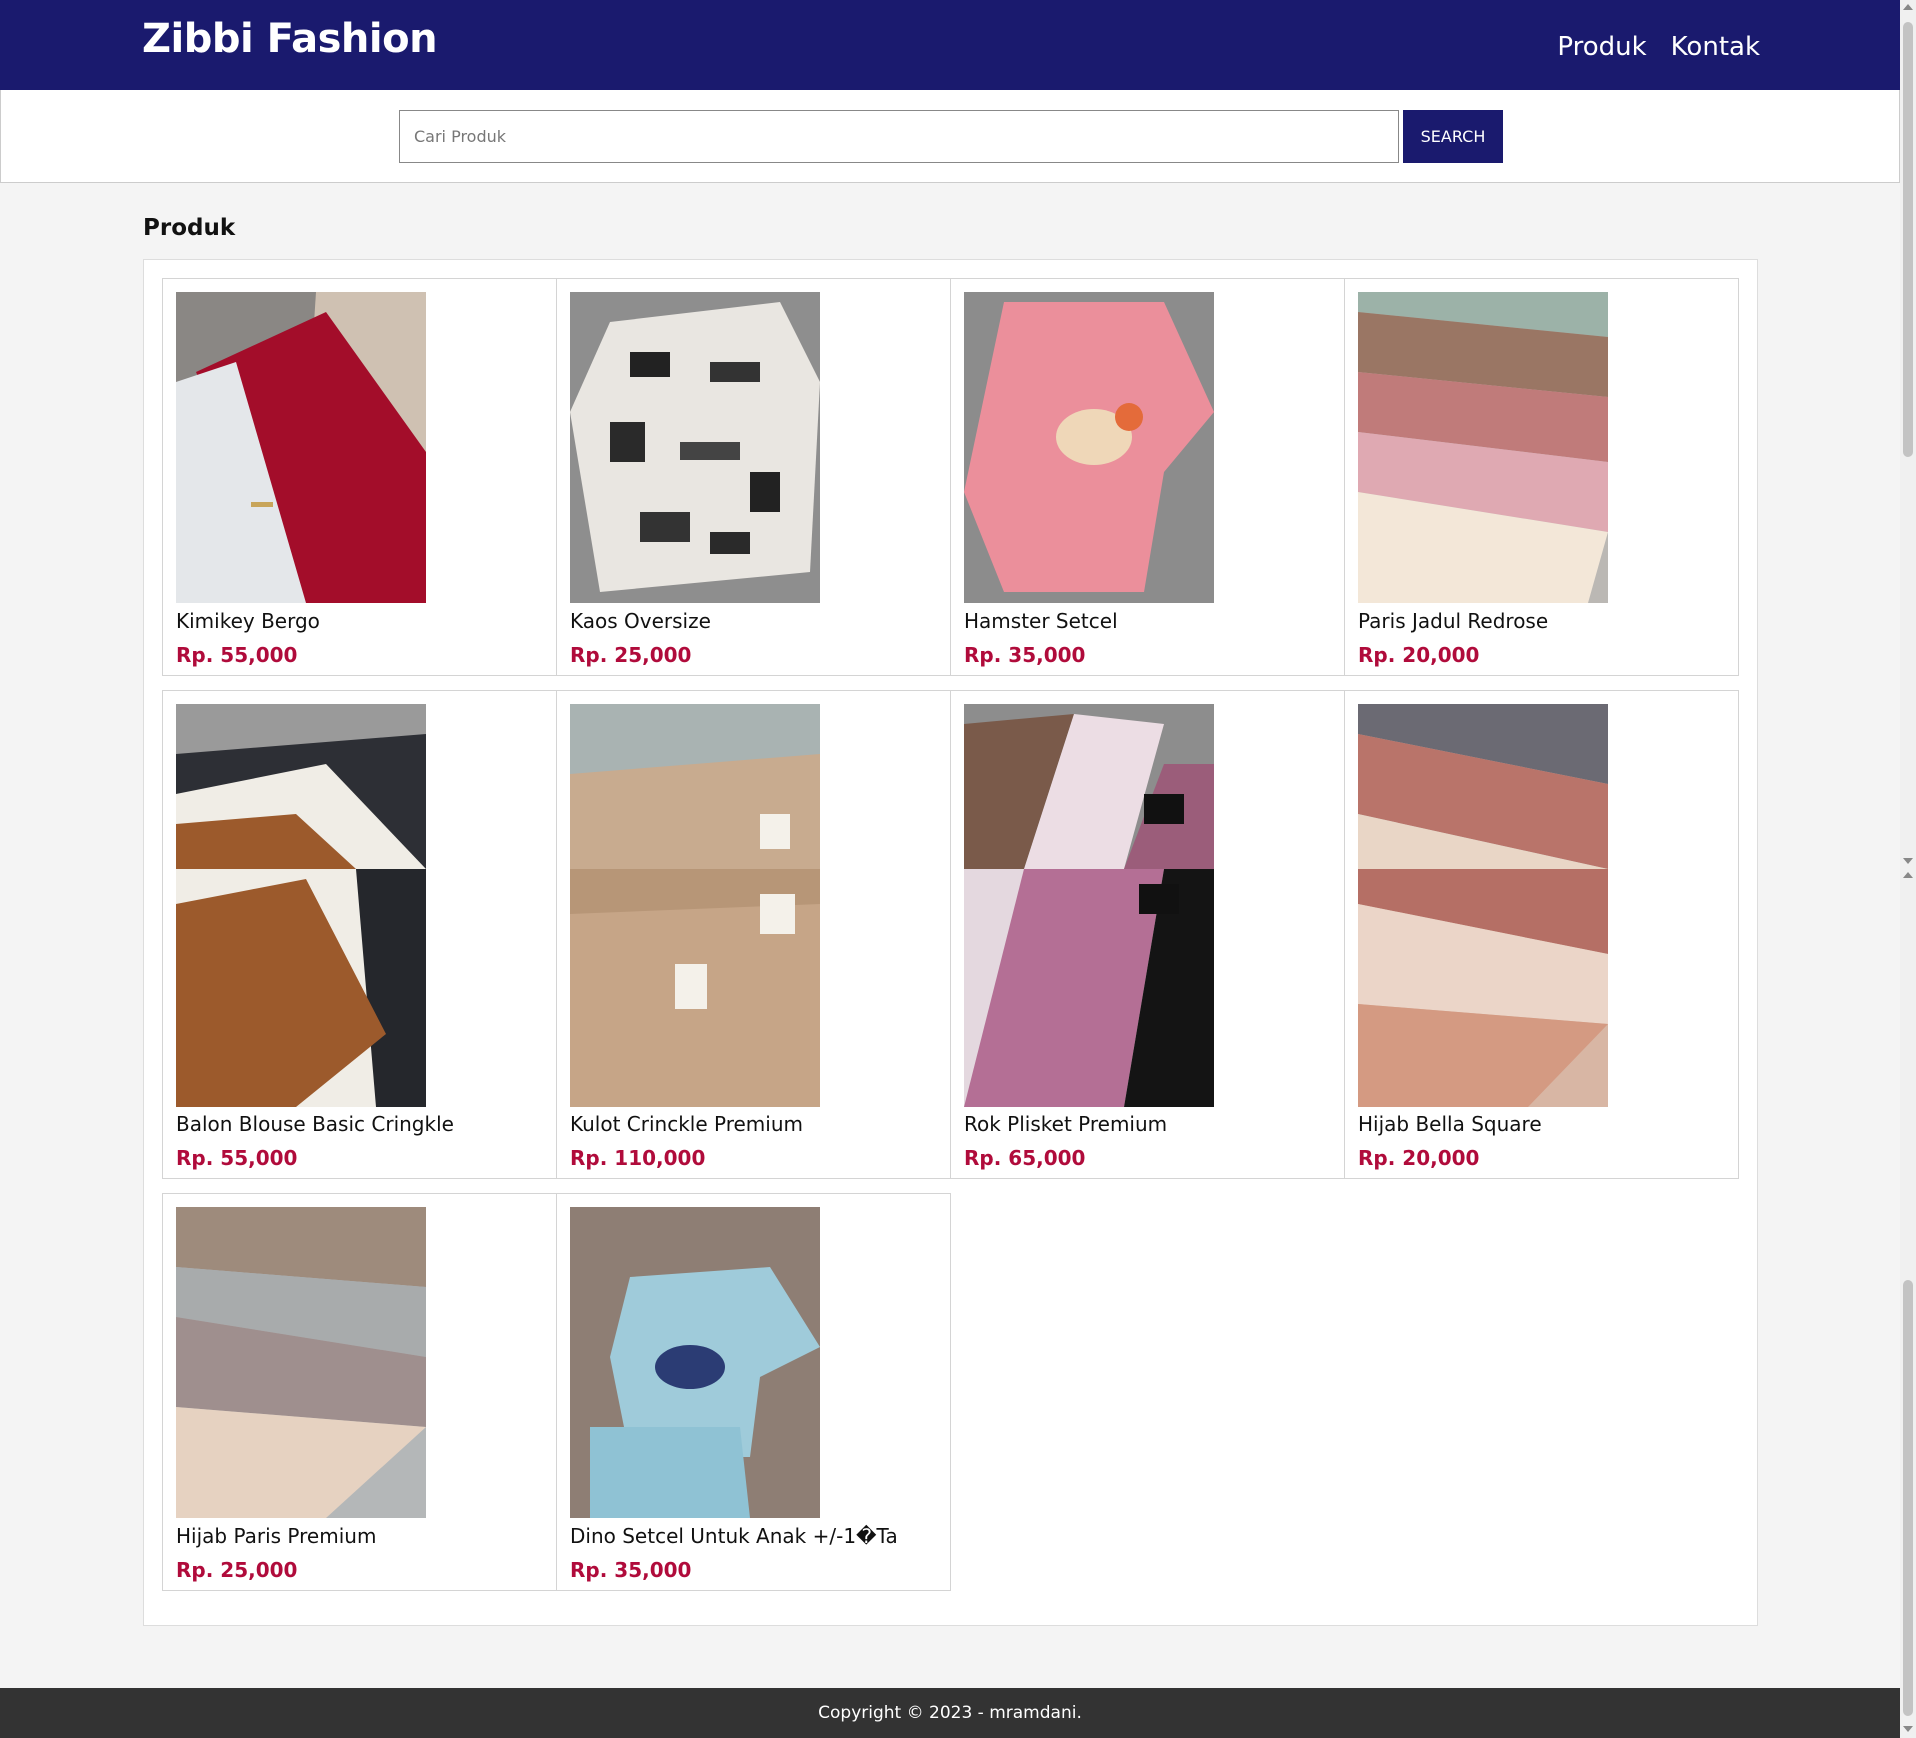 The image size is (1916, 1738). Describe the element at coordinates (950, 45) in the screenshot. I see `top-navbar: Zibbi Fashion Produk Kontak` at that location.